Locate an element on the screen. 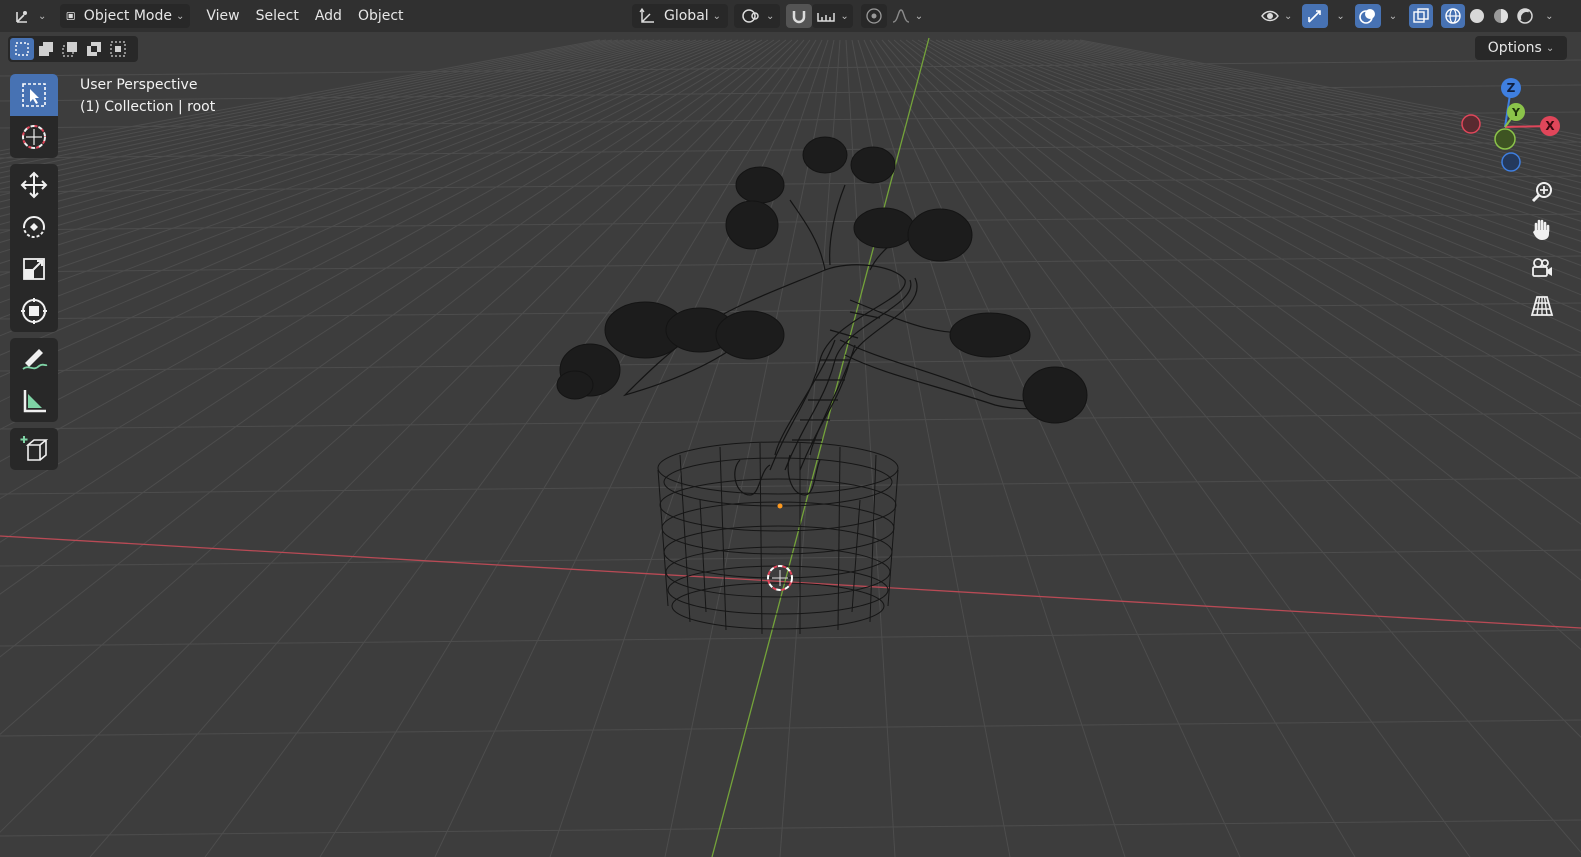  select-subtract-button is located at coordinates (70, 49).